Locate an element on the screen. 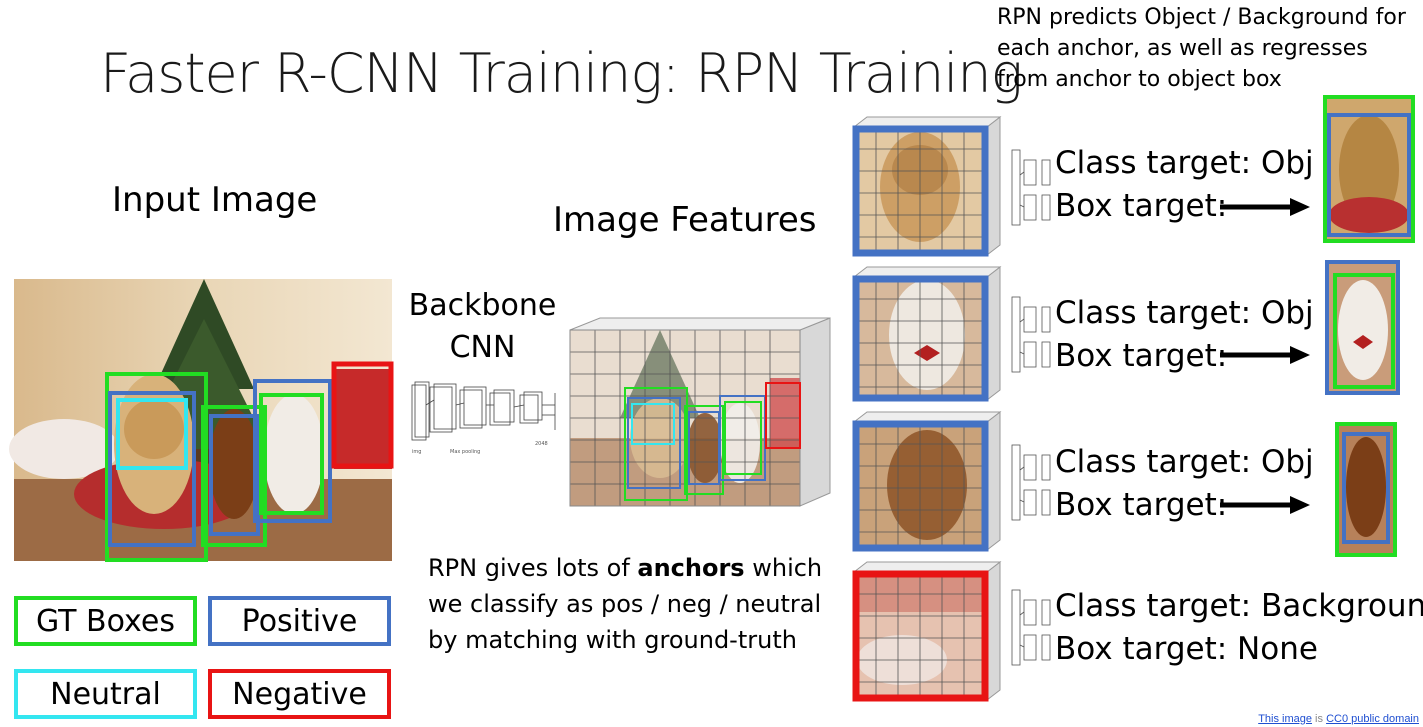 Image resolution: width=1423 pixels, height=727 pixels. legend-gt-label: GT Boxes is located at coordinates (105, 621).